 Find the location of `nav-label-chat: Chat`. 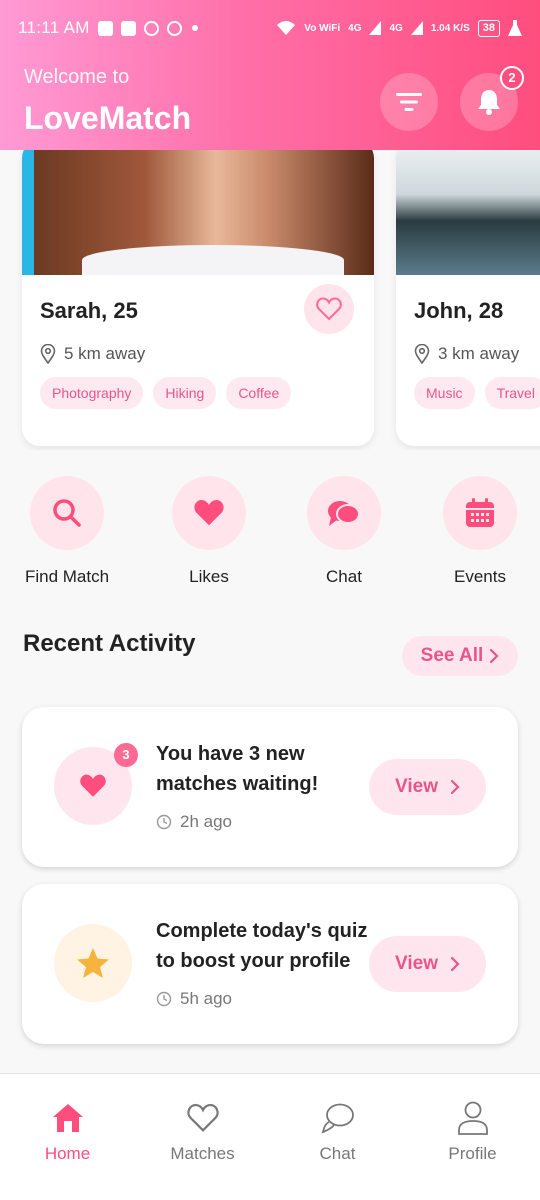

nav-label-chat: Chat is located at coordinates (337, 1153).